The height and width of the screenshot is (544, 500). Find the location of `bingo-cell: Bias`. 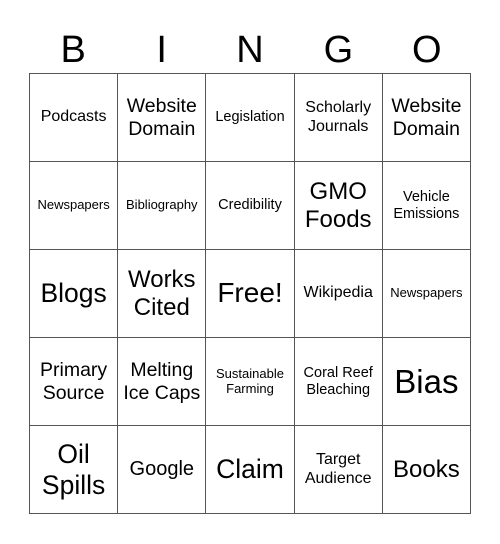

bingo-cell: Bias is located at coordinates (426, 382).